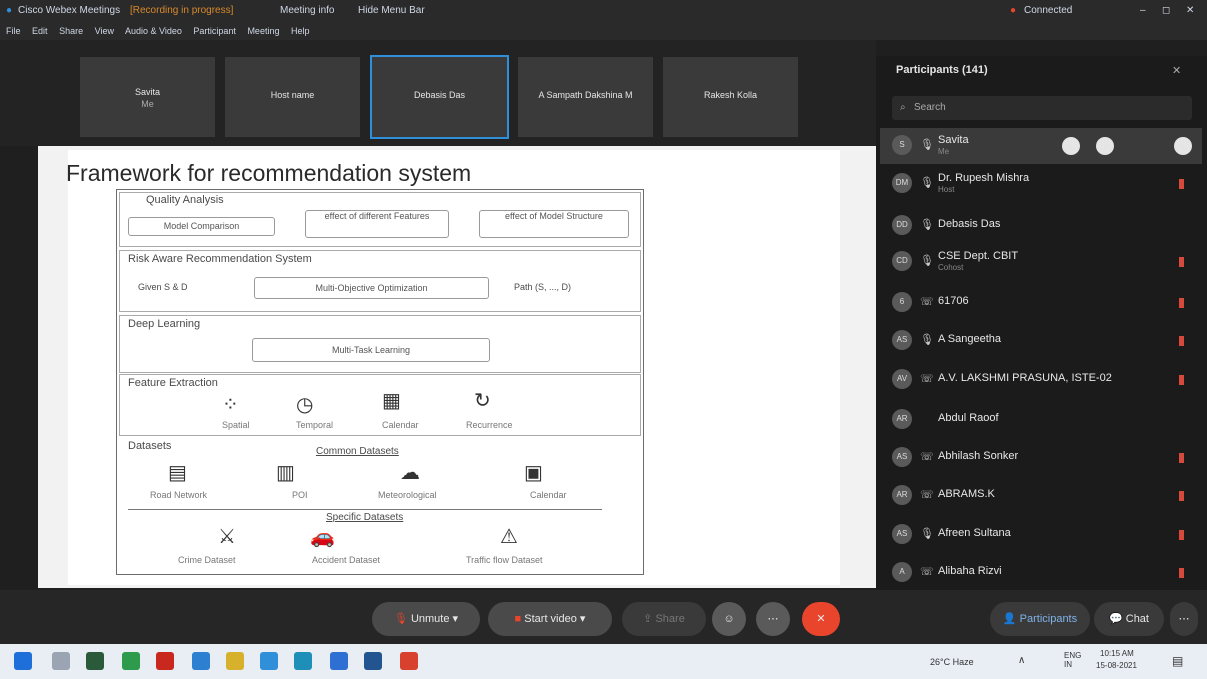  What do you see at coordinates (439, 97) in the screenshot?
I see `video-tile-active: Debasis Das` at bounding box center [439, 97].